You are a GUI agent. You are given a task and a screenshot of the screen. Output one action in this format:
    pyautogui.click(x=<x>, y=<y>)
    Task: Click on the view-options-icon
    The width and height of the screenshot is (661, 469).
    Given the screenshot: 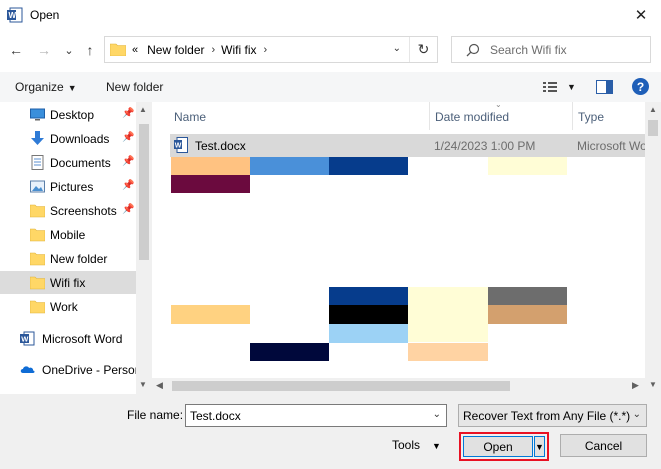 What is the action you would take?
    pyautogui.click(x=550, y=87)
    